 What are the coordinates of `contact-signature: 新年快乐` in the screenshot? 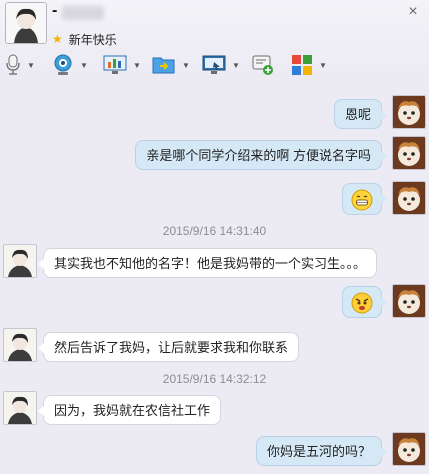 It's located at (92, 39).